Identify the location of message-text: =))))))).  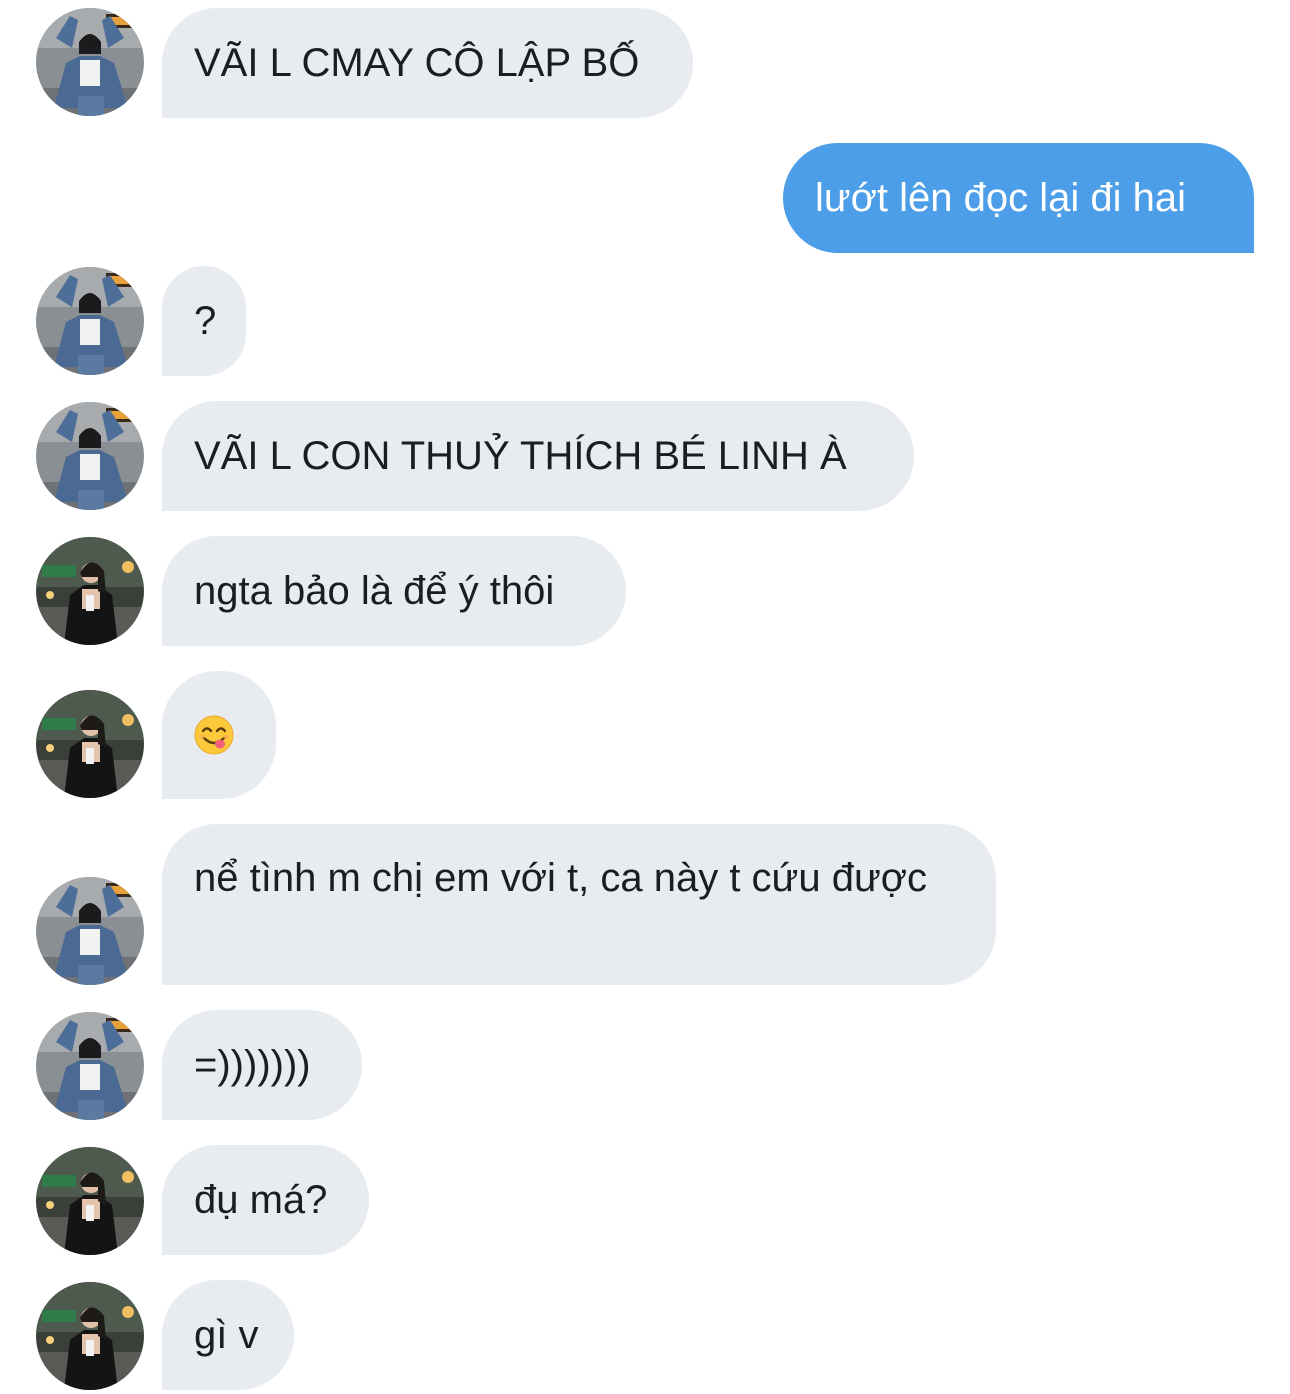
(252, 1065).